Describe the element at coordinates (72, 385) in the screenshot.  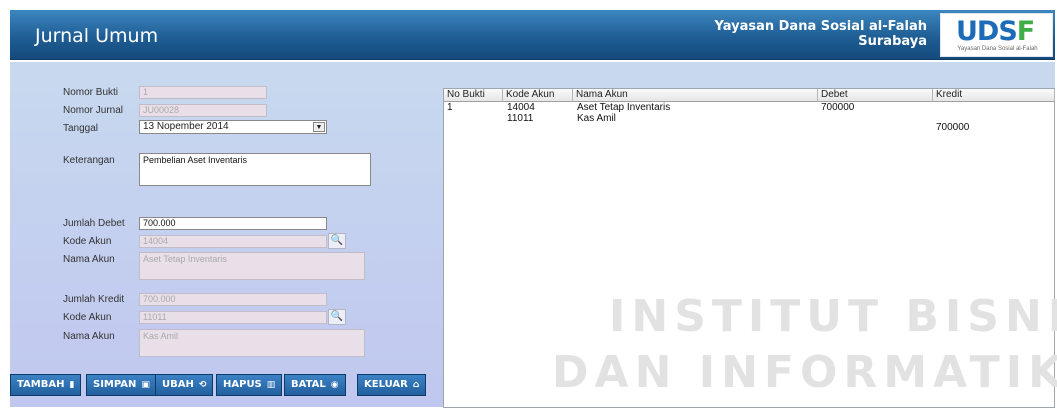
I see `new-document-icon: ▮` at that location.